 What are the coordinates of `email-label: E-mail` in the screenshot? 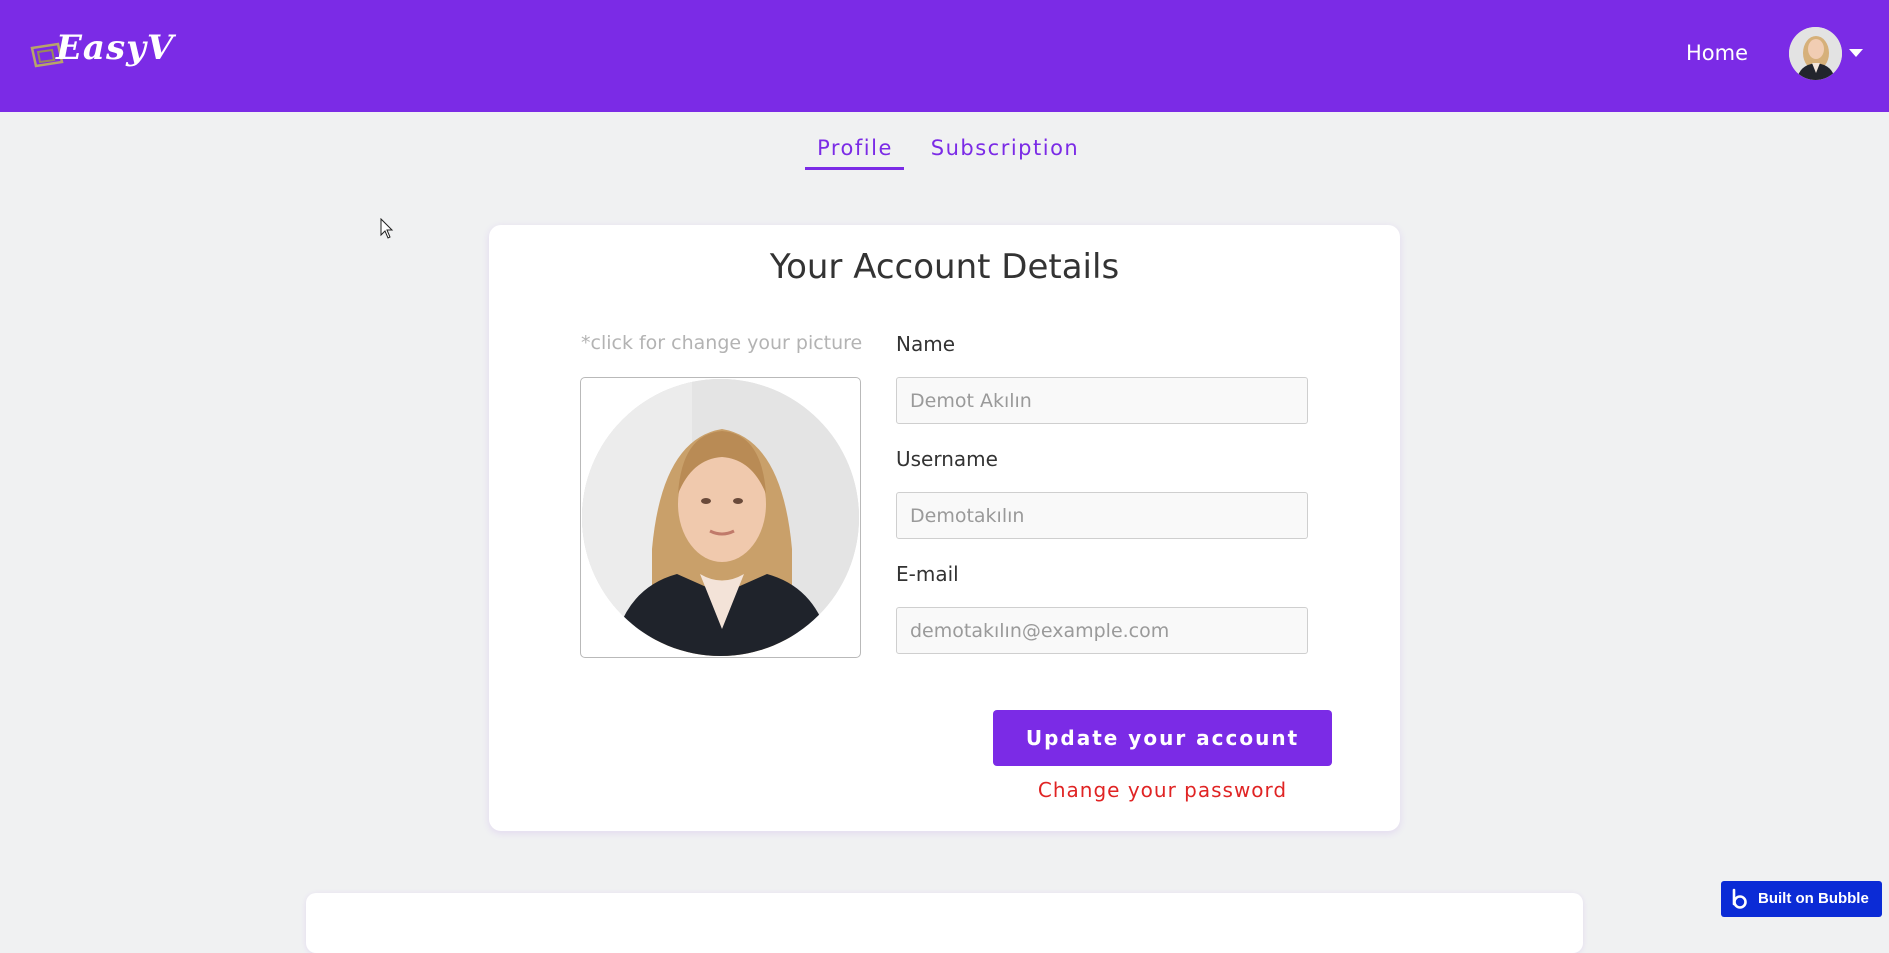 It's located at (927, 574).